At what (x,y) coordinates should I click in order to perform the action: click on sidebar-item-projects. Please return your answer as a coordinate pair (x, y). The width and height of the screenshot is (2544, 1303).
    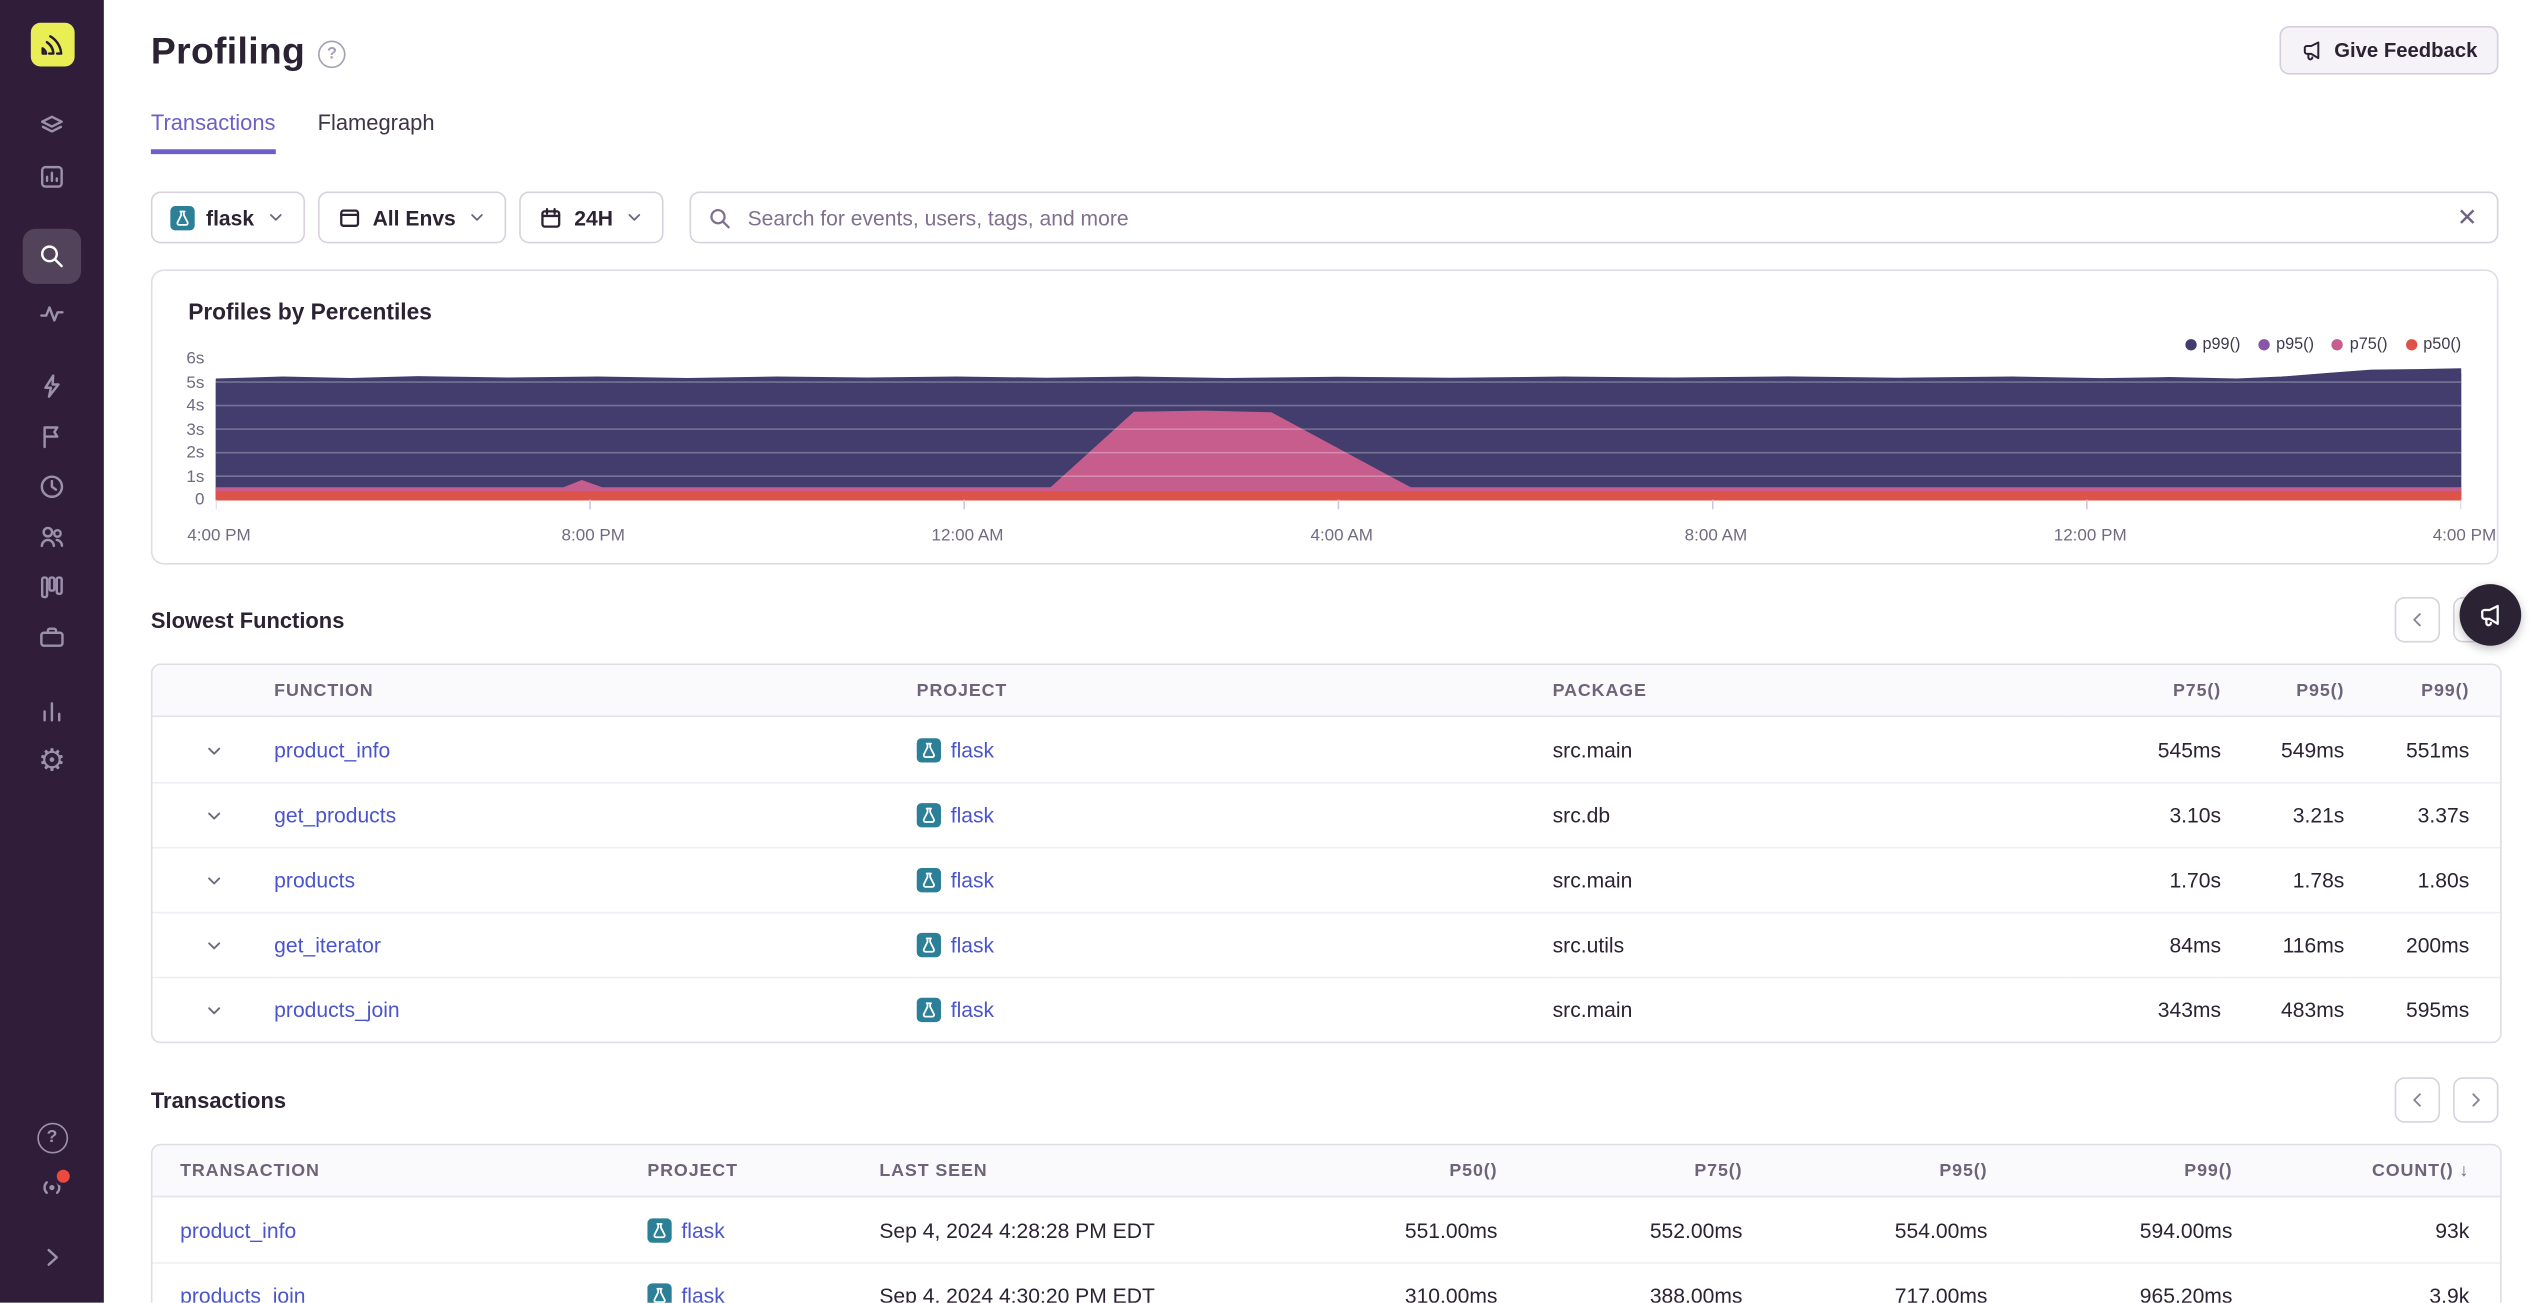
    Looking at the image, I should click on (52, 637).